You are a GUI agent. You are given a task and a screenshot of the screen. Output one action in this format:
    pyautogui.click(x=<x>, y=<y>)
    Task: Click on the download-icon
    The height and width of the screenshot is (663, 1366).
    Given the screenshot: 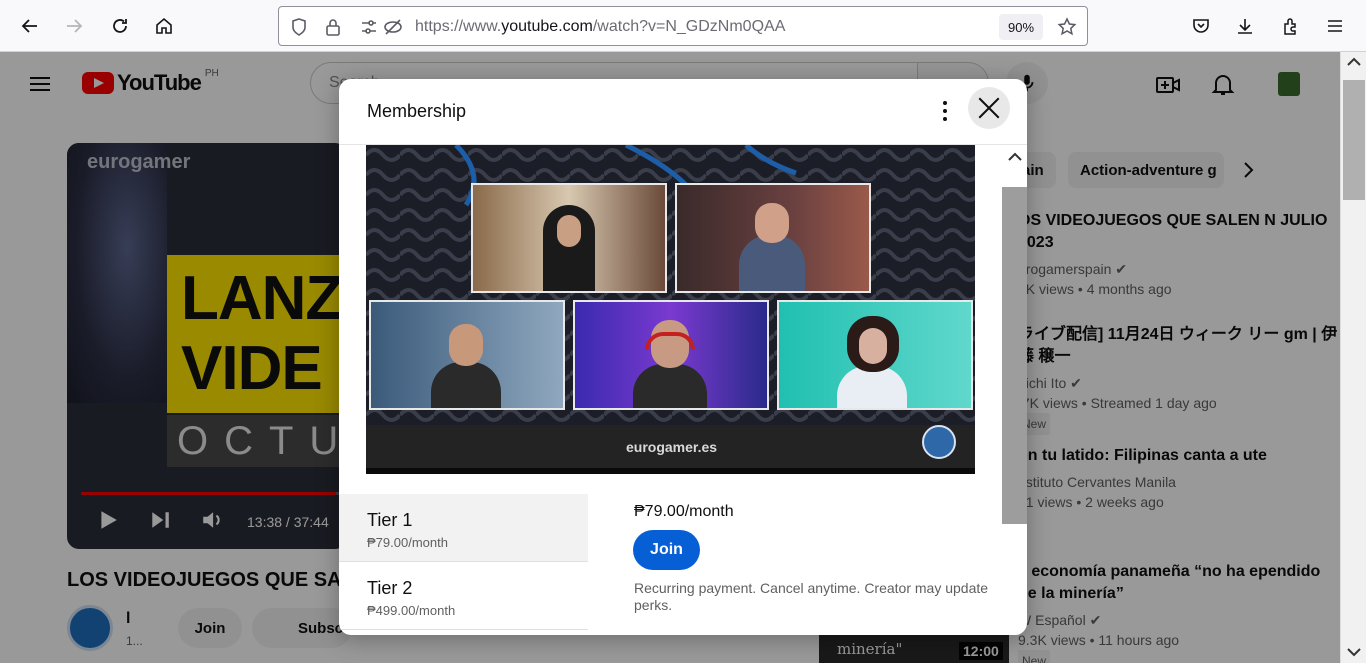 What is the action you would take?
    pyautogui.click(x=1245, y=26)
    